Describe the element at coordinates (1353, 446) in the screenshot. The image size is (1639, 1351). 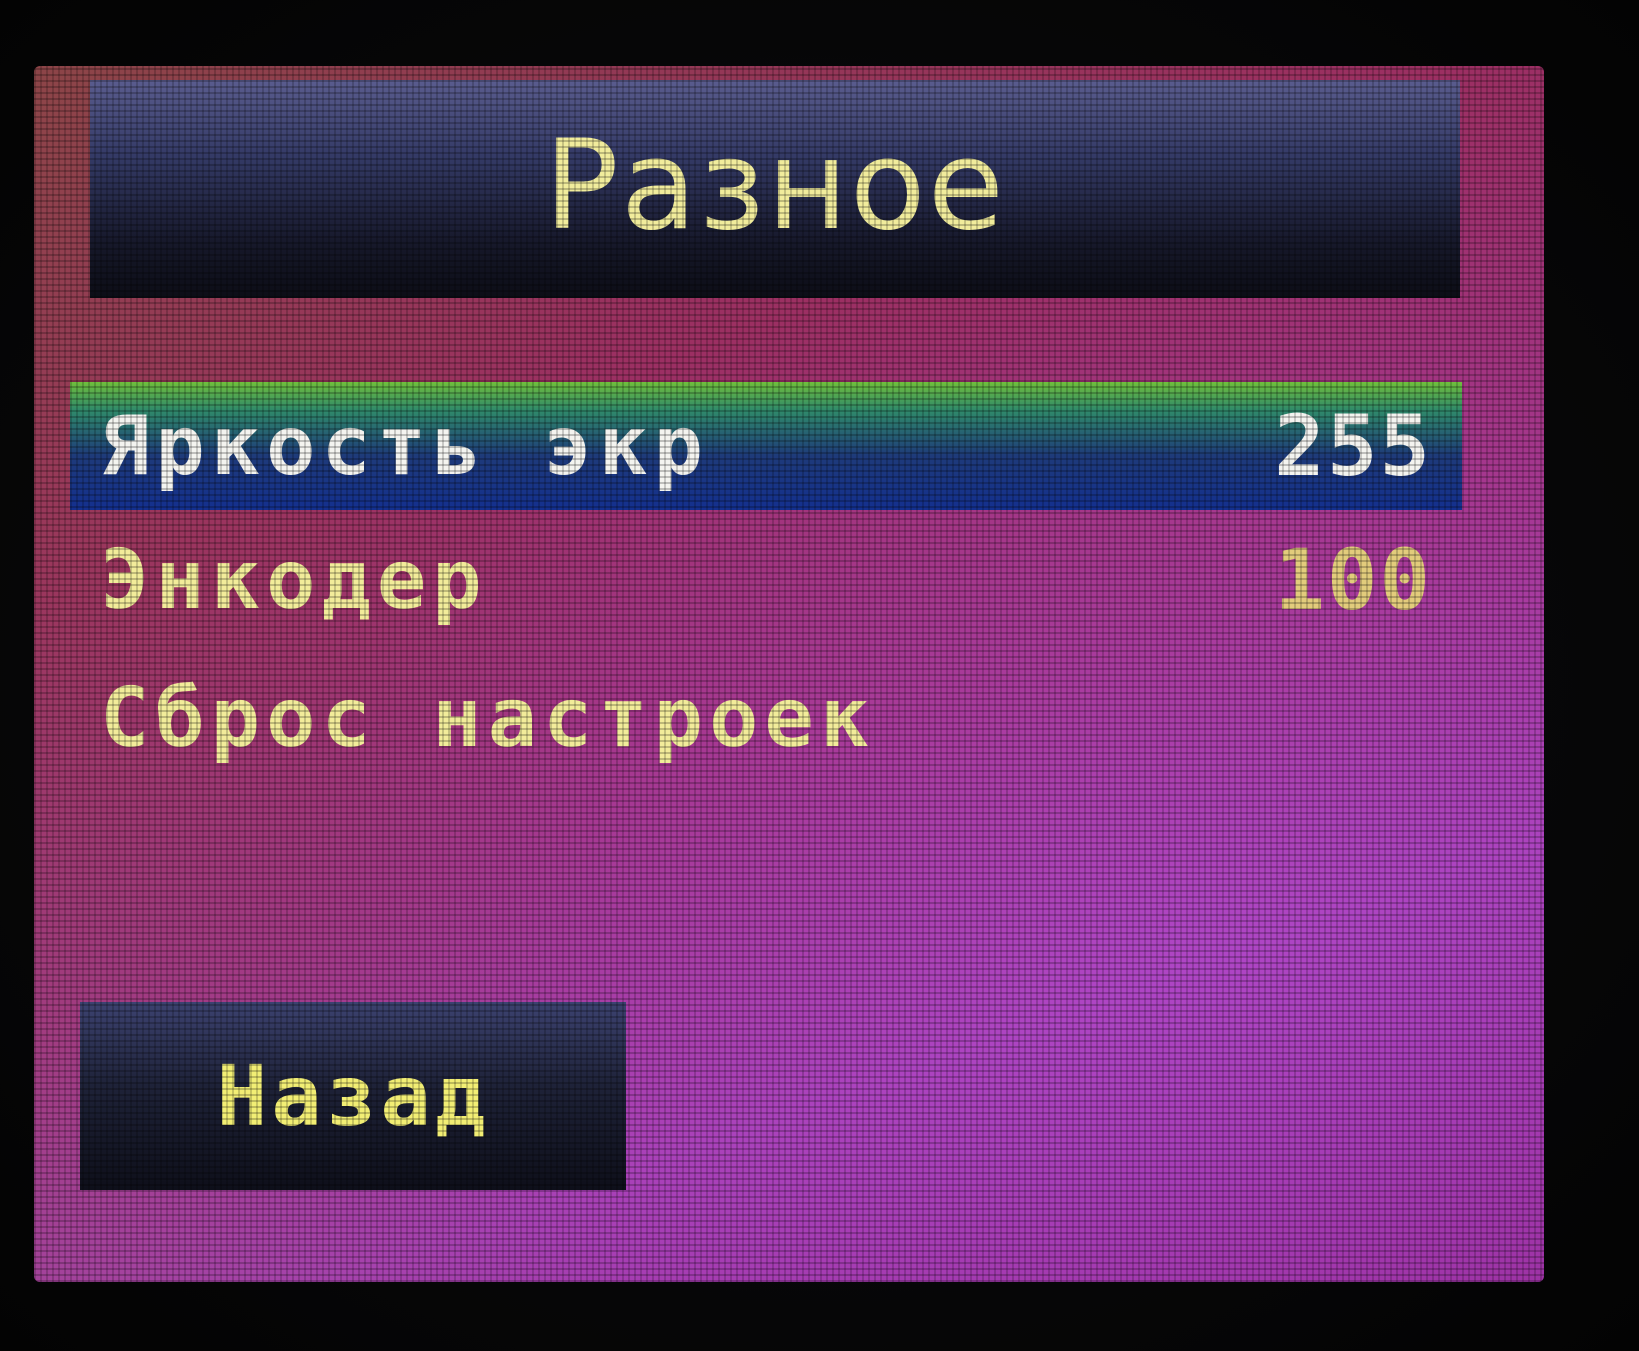
I see `menu-item-value: 255` at that location.